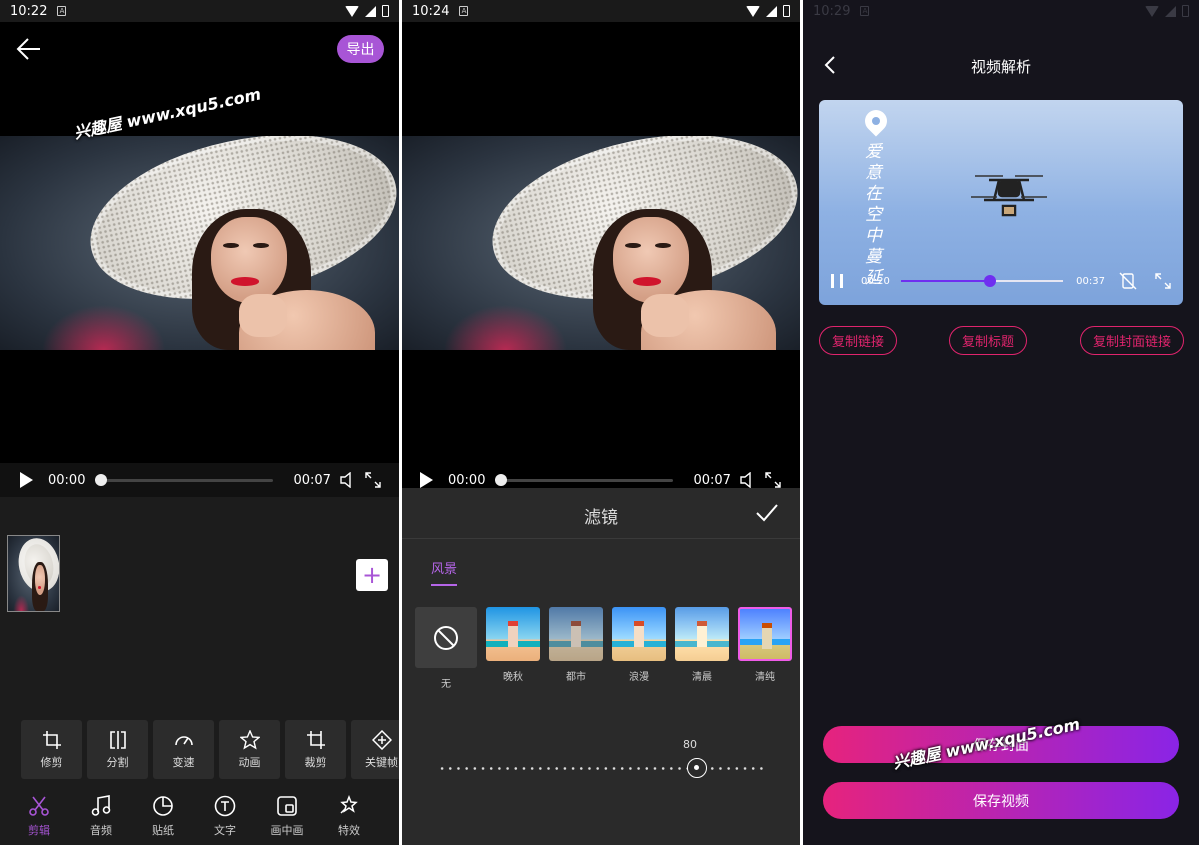  Describe the element at coordinates (199, 11) in the screenshot. I see `status-bar: 10:22 A` at that location.